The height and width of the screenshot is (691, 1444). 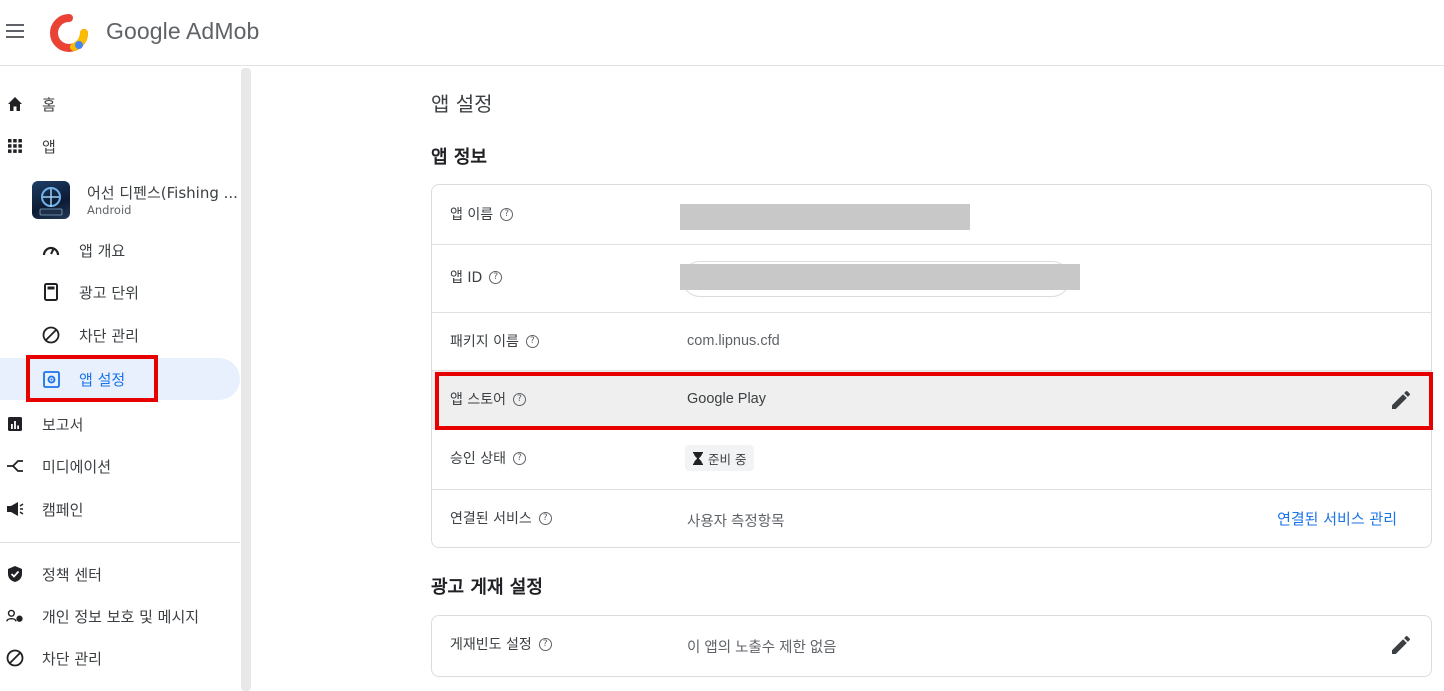 What do you see at coordinates (15, 466) in the screenshot?
I see `mediation-icon` at bounding box center [15, 466].